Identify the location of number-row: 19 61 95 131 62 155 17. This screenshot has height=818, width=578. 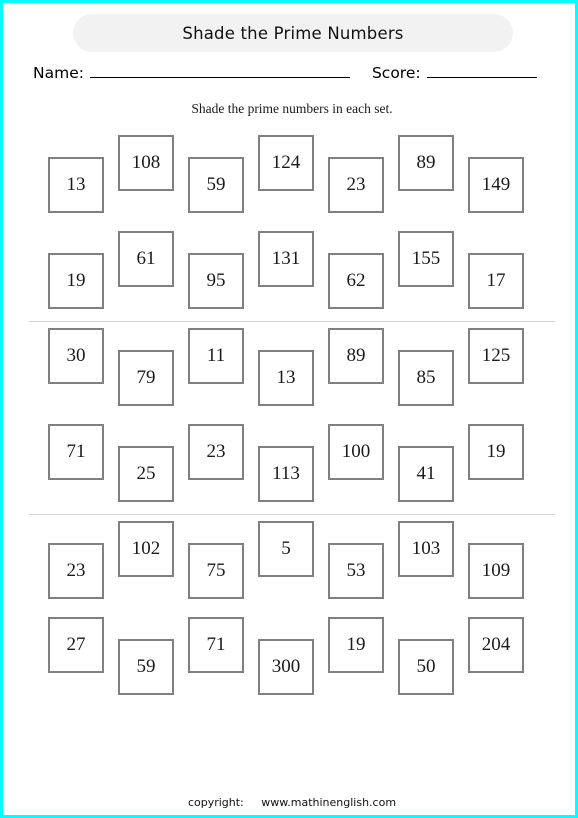
(289, 273).